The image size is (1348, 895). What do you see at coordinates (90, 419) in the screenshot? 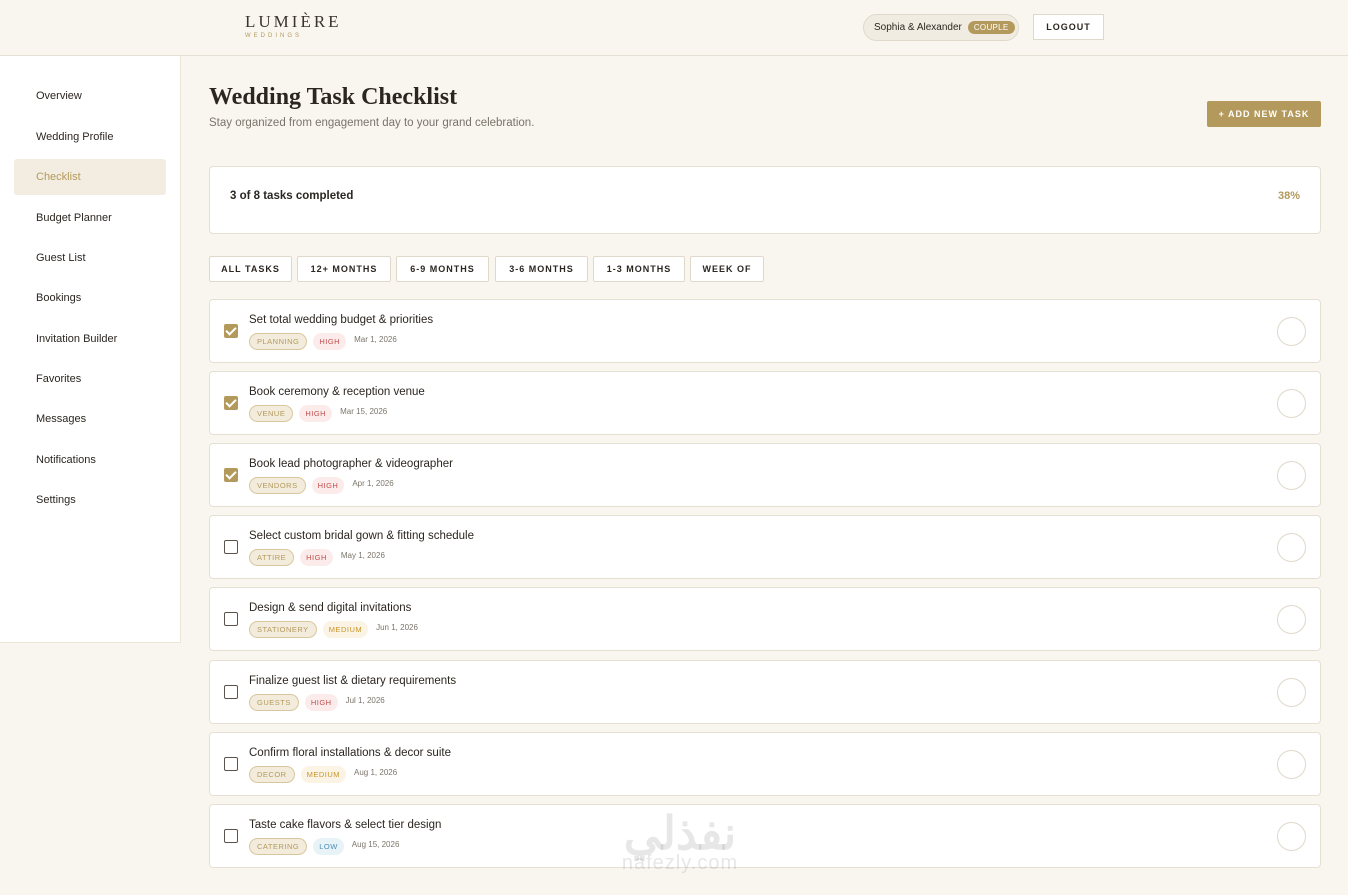
I see `sidebar-item-messages: Messages` at bounding box center [90, 419].